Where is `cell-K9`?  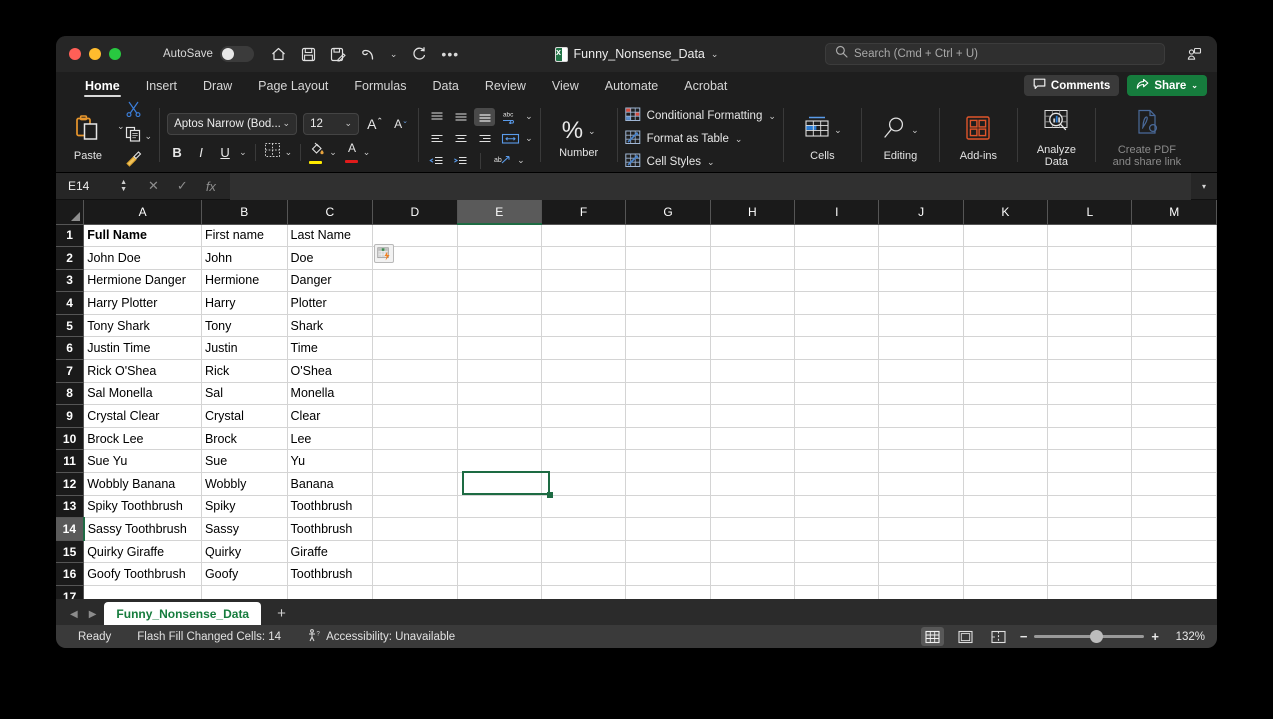 cell-K9 is located at coordinates (1006, 416).